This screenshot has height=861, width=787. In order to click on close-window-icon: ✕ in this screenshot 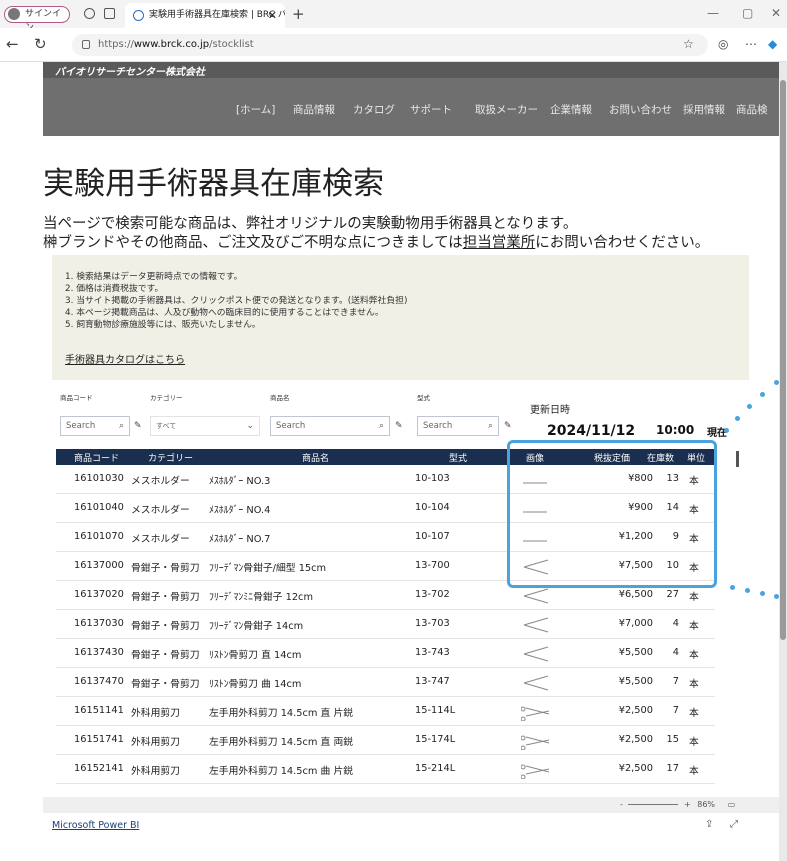, I will do `click(776, 13)`.